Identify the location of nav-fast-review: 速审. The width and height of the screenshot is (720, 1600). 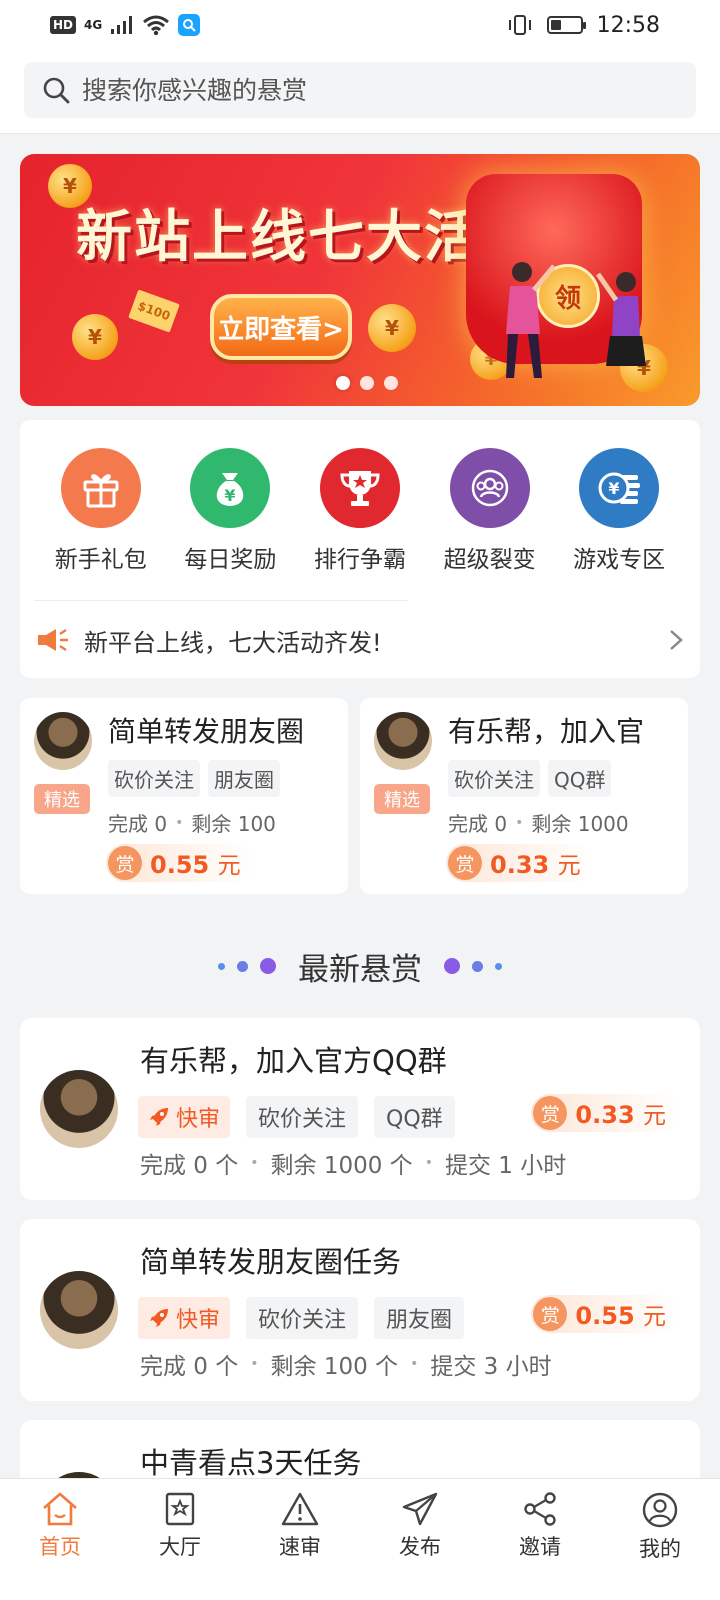
(300, 1545).